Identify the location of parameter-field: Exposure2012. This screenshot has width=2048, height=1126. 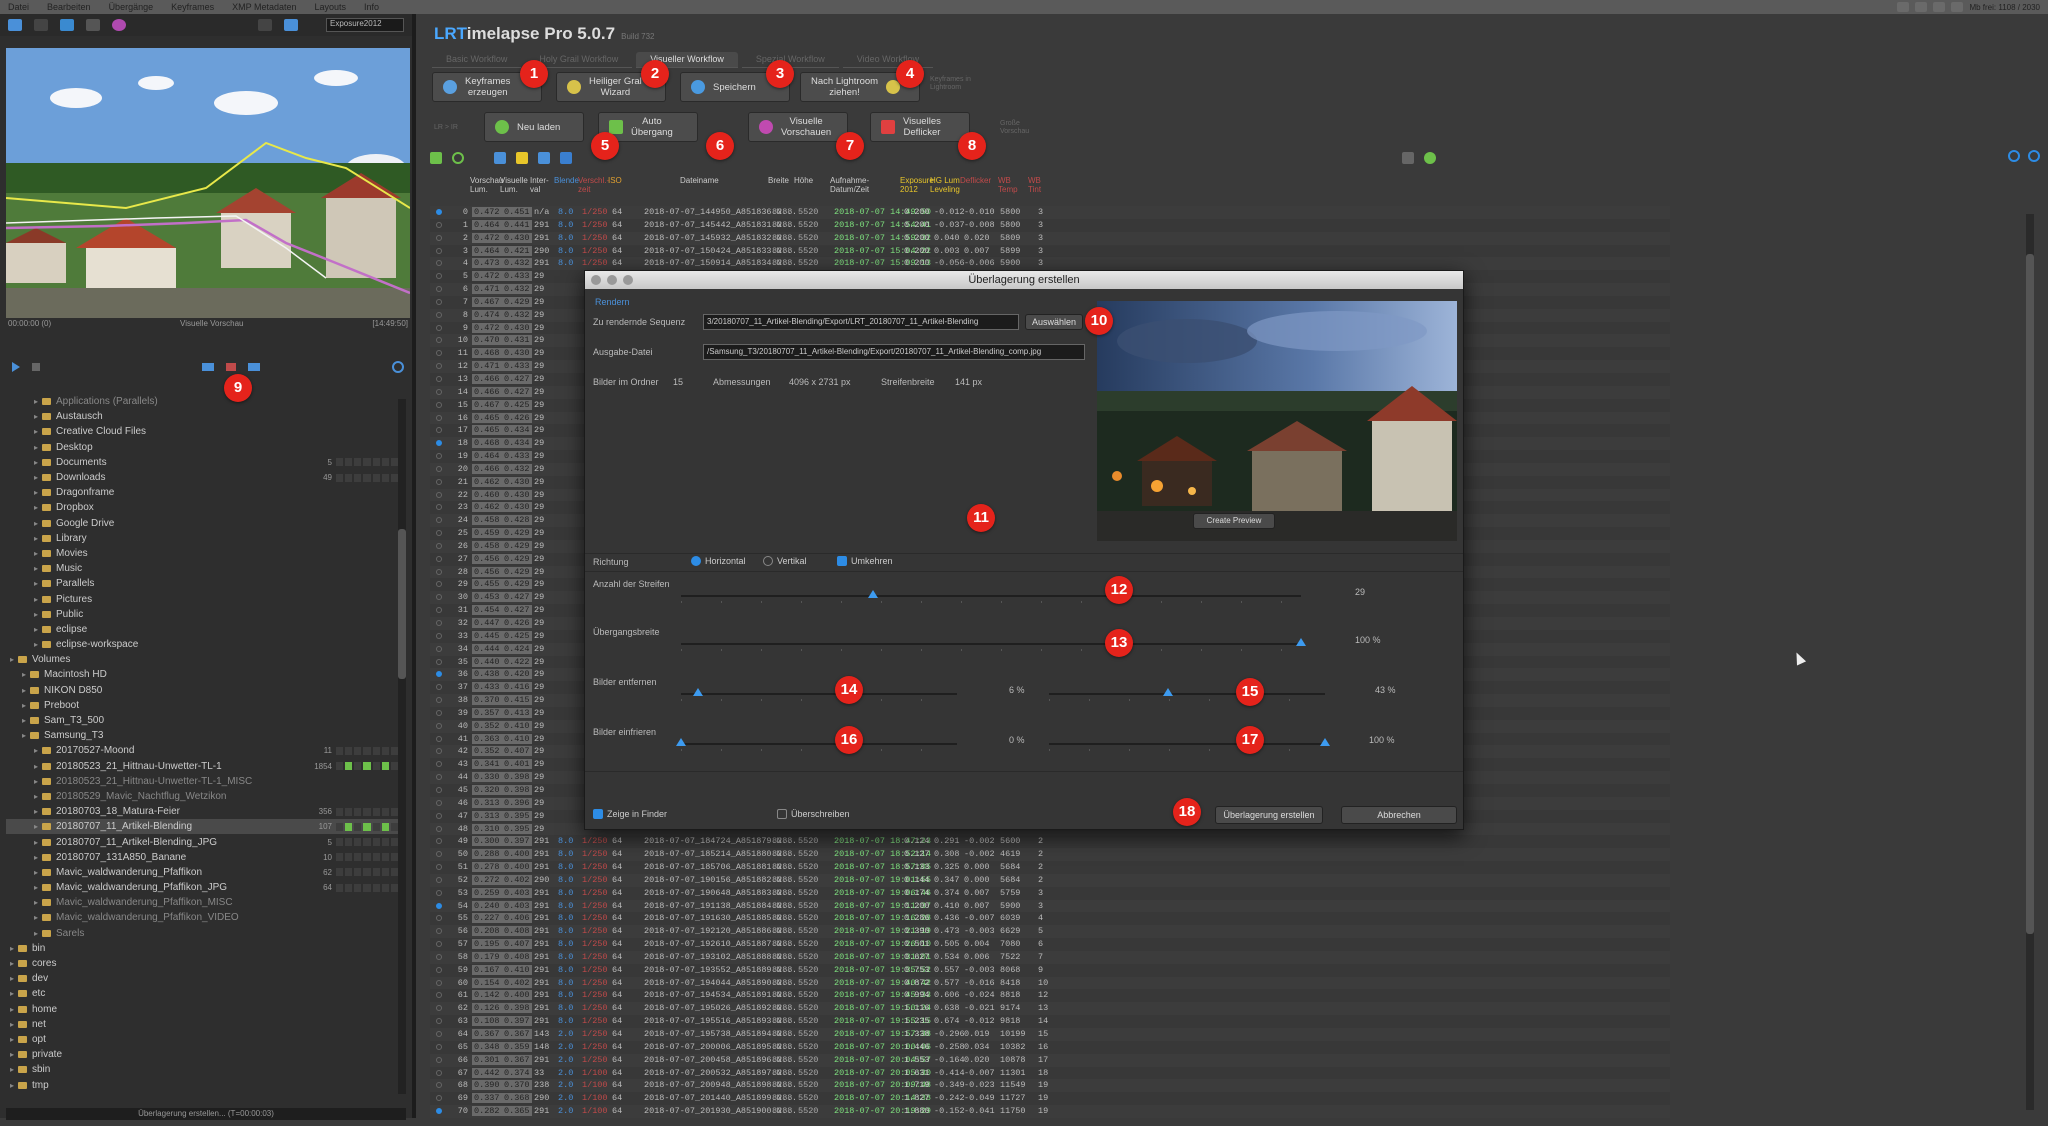
(365, 25).